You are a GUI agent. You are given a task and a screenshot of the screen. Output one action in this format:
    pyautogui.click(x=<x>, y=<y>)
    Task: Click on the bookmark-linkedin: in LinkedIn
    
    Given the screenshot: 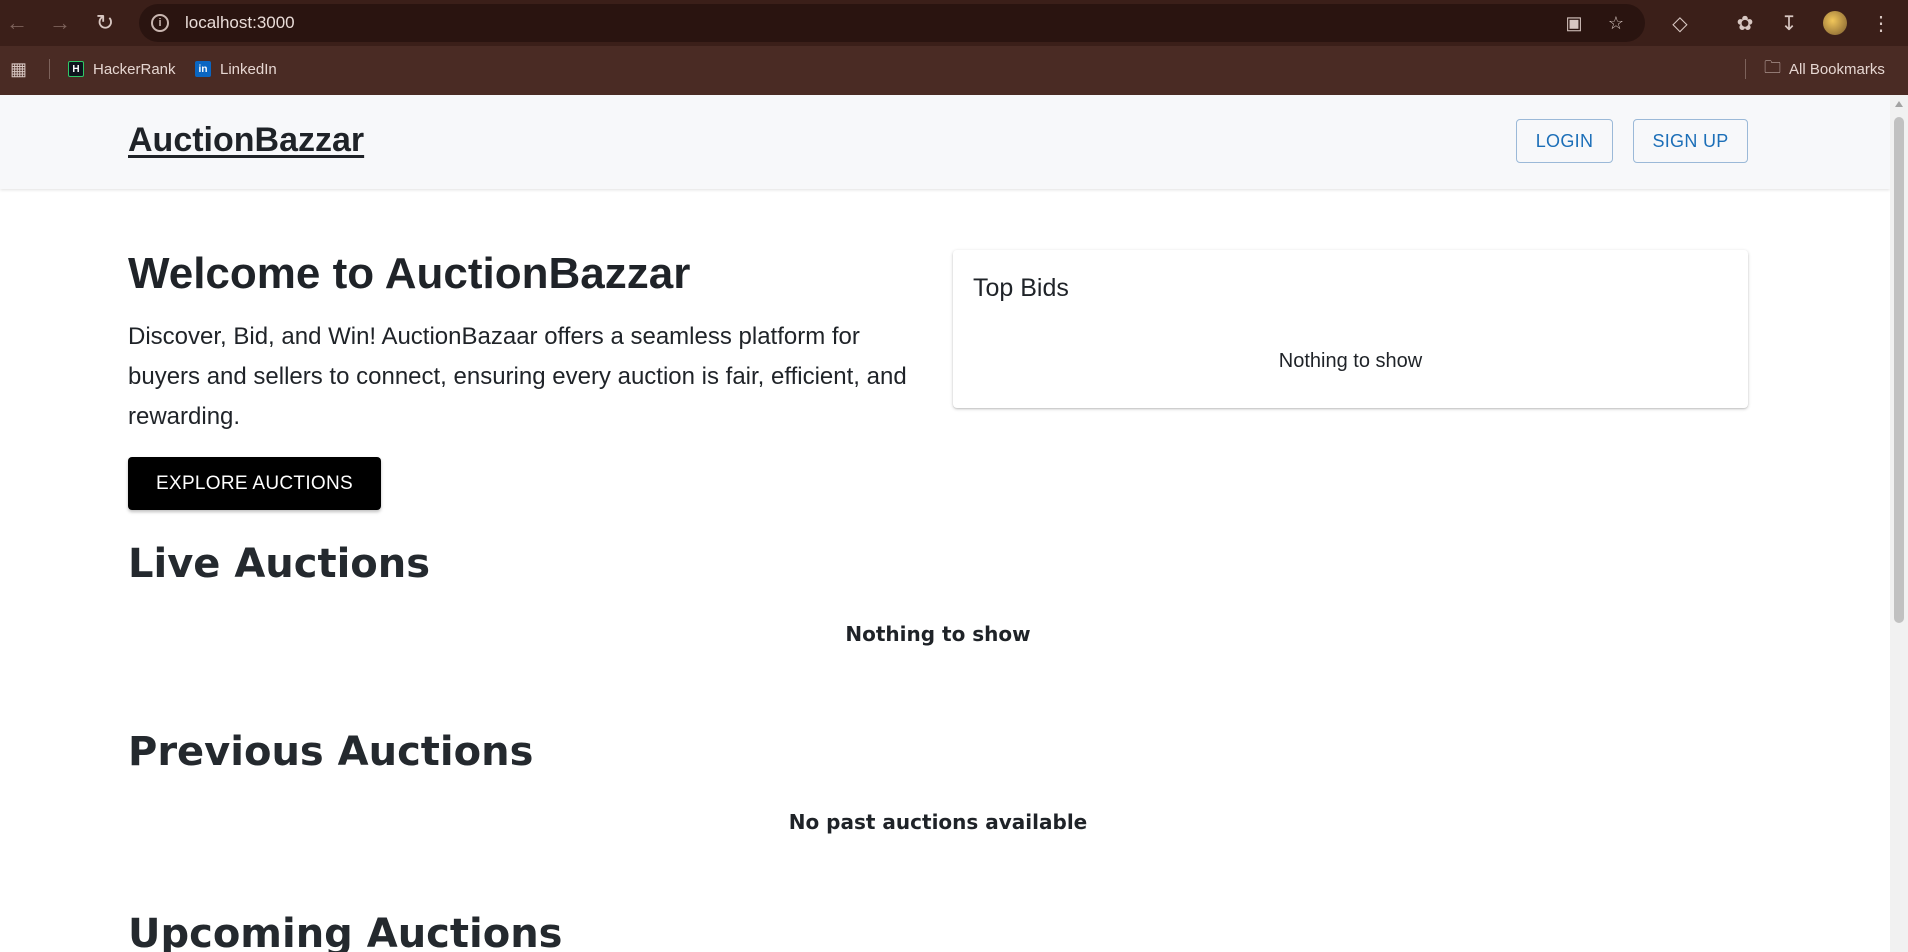 What is the action you would take?
    pyautogui.click(x=236, y=69)
    